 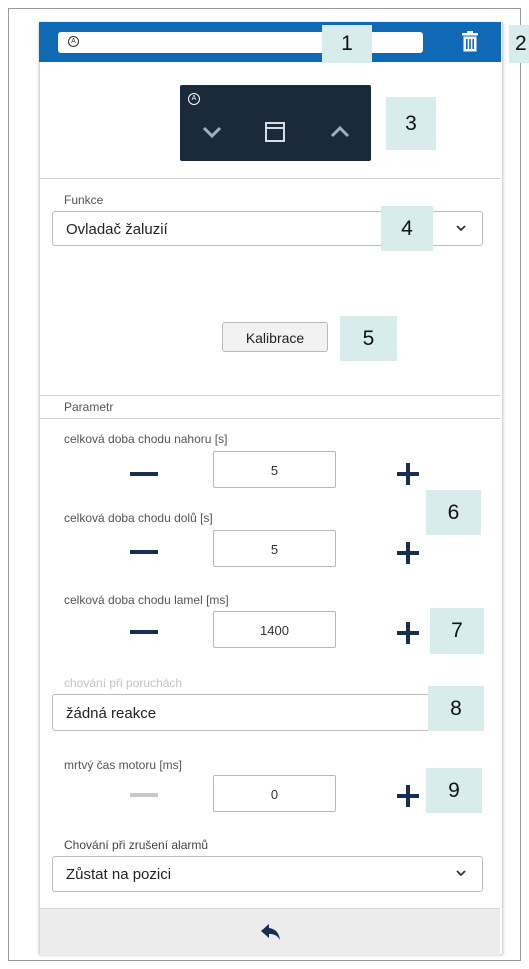 I want to click on blind-stop-icon, so click(x=275, y=132).